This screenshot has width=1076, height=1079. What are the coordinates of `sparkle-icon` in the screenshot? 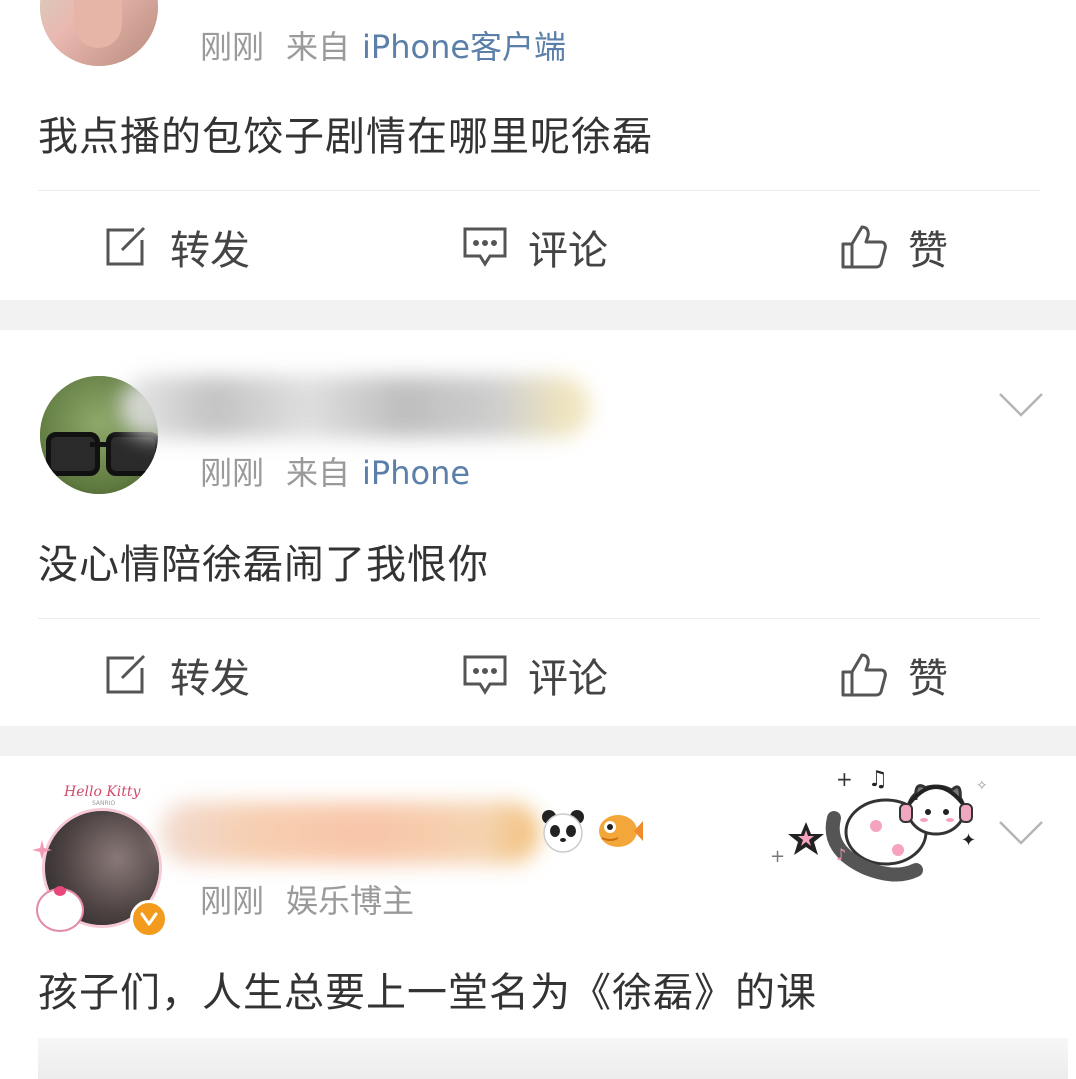 It's located at (42, 850).